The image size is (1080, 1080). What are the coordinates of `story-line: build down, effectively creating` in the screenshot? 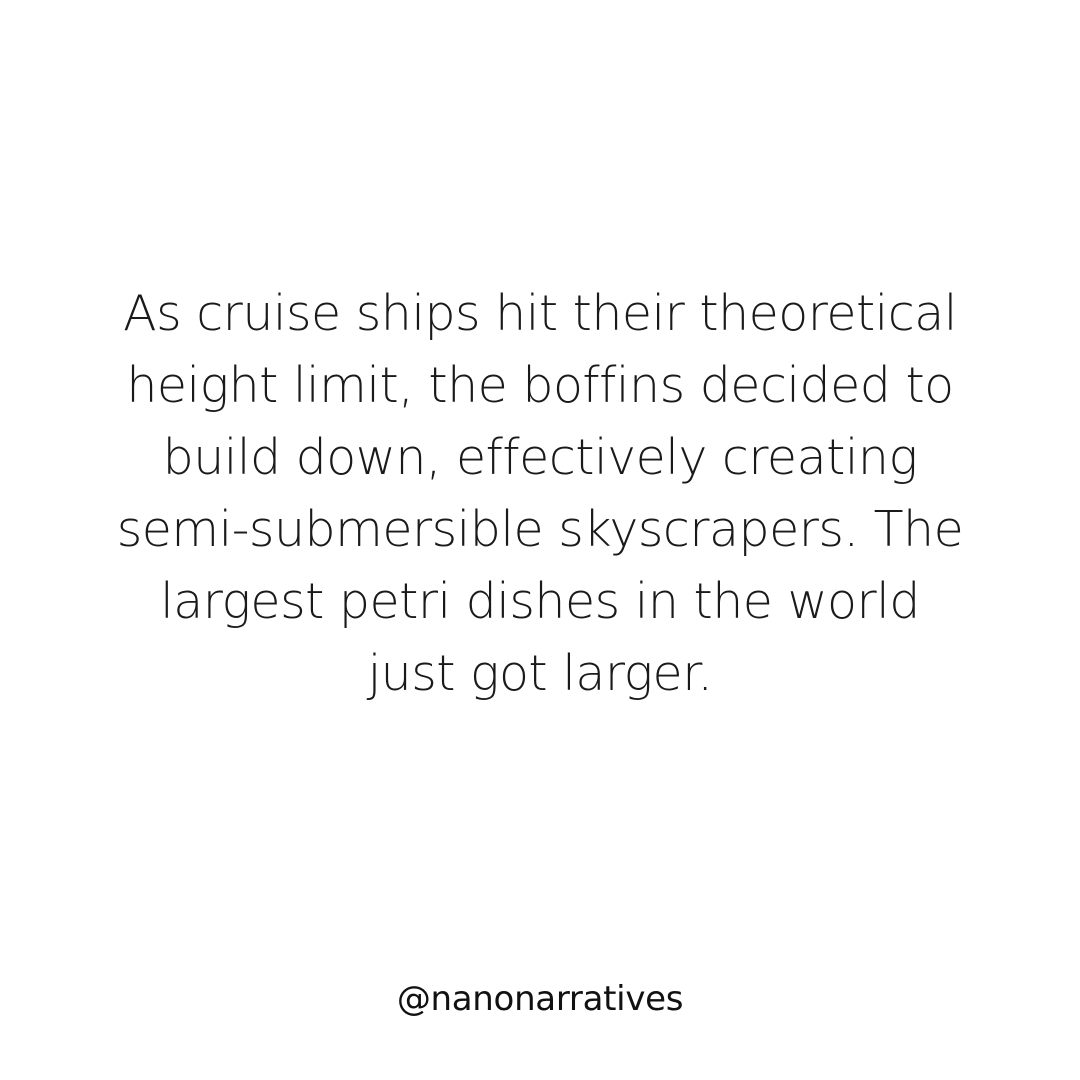 It's located at (540, 457).